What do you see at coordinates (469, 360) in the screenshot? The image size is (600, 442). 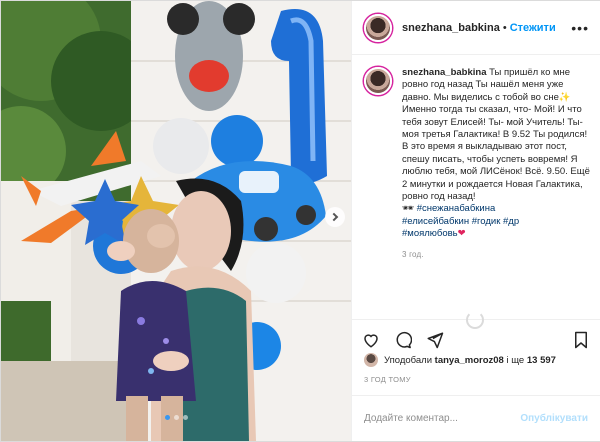 I see `liker-username: tanya_moroz08` at bounding box center [469, 360].